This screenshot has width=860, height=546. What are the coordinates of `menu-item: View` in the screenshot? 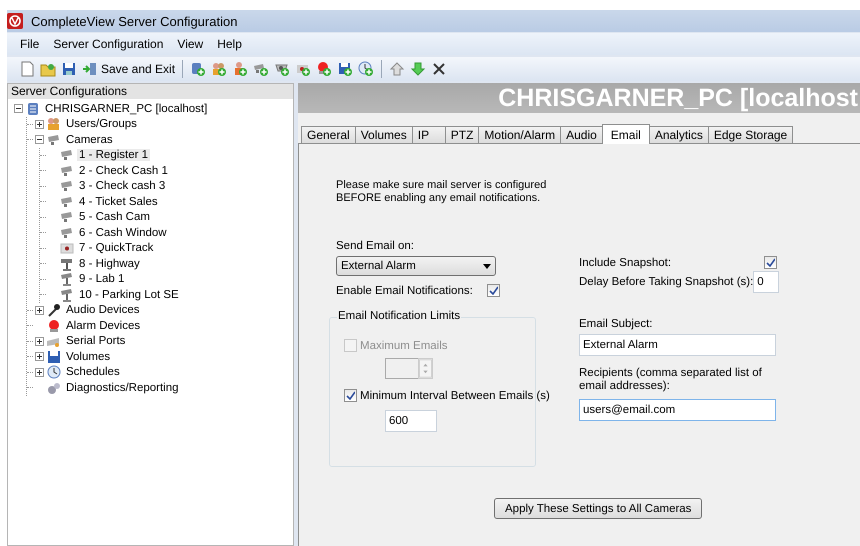 It's located at (190, 44).